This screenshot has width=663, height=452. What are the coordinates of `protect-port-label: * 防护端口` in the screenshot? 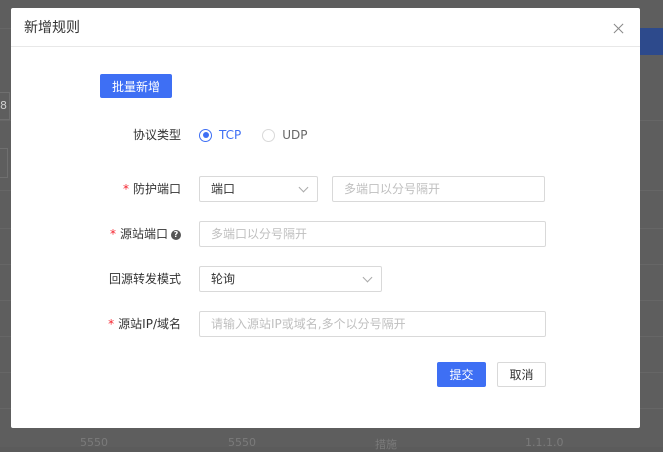 It's located at (152, 189).